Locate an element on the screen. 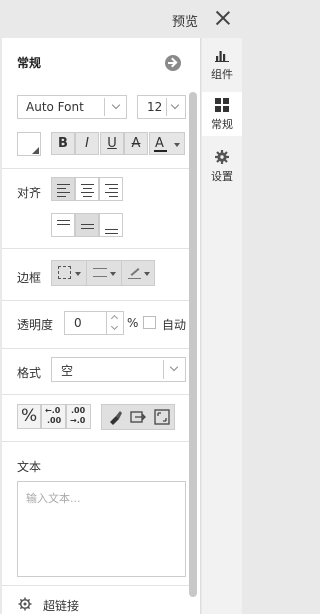 This screenshot has height=614, width=320. align-label: 对齐 is located at coordinates (29, 193).